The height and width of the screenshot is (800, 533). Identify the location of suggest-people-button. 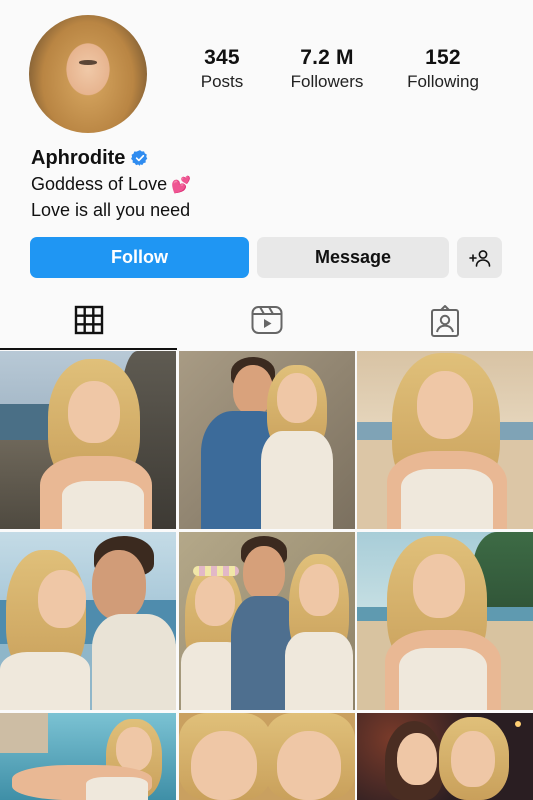
(479, 257).